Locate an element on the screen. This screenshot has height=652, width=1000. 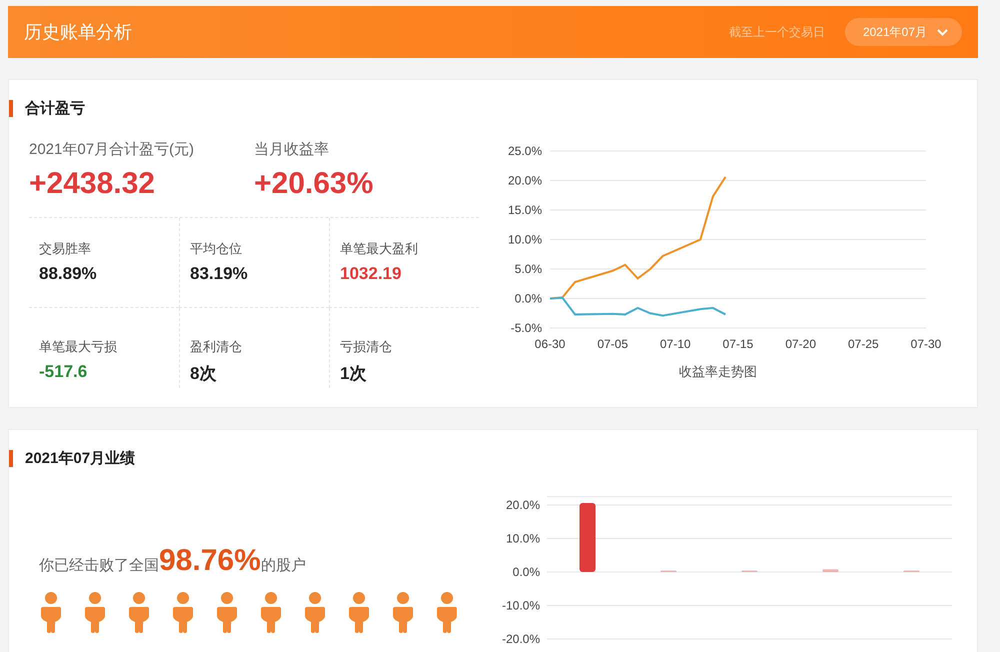
stat-label: 平均仓位 is located at coordinates (216, 249).